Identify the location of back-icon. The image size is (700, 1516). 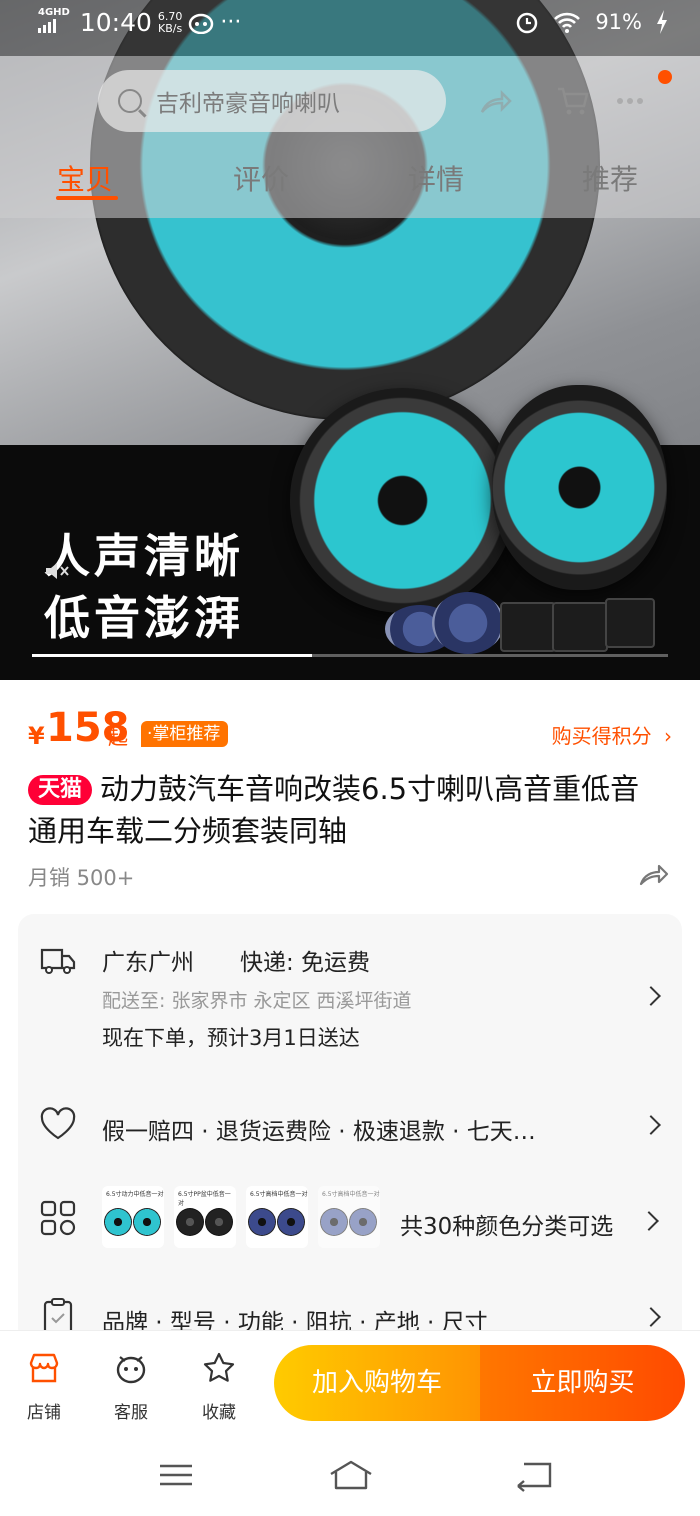
(534, 1475).